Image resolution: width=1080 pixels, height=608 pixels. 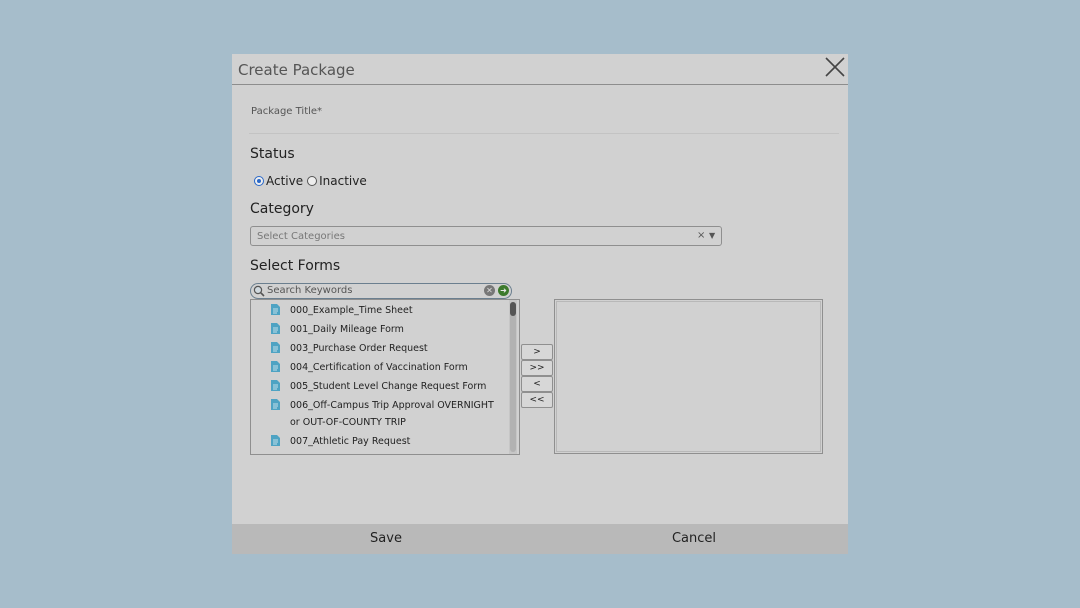 What do you see at coordinates (347, 329) in the screenshot?
I see `form-name: 001_Daily Mileage Form` at bounding box center [347, 329].